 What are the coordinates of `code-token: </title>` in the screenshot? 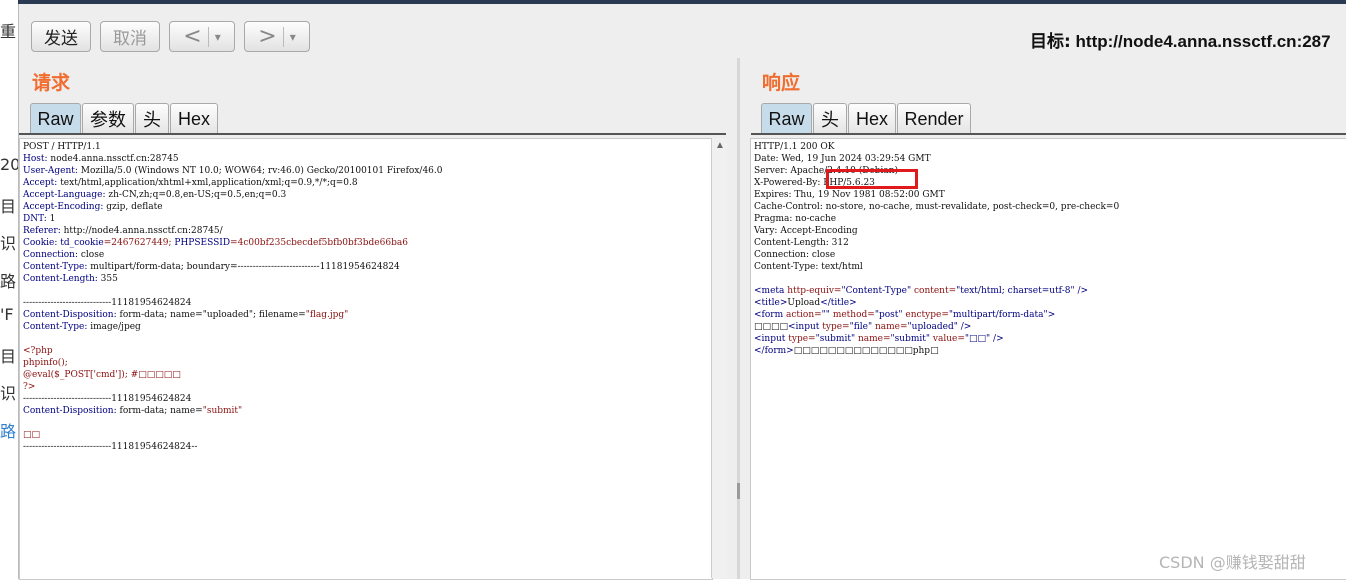 It's located at (838, 303).